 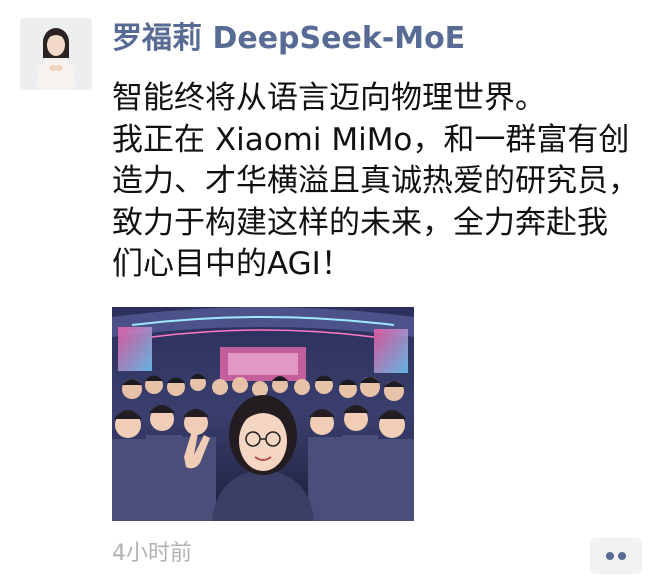 I want to click on post-text-line: 造力、才华横溢且真诚热爱的研究员，, so click(x=375, y=181).